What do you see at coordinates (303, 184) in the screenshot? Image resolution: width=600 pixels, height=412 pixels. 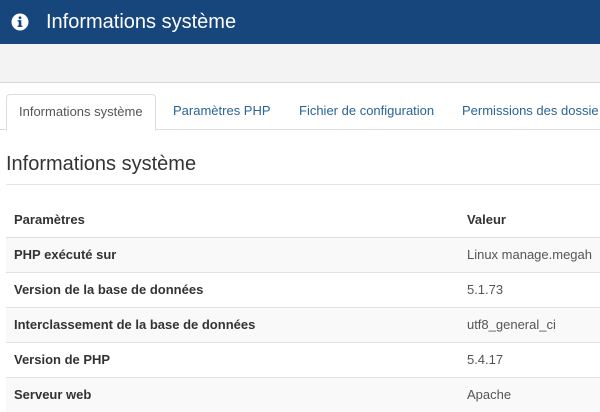 I see `section-divider` at bounding box center [303, 184].